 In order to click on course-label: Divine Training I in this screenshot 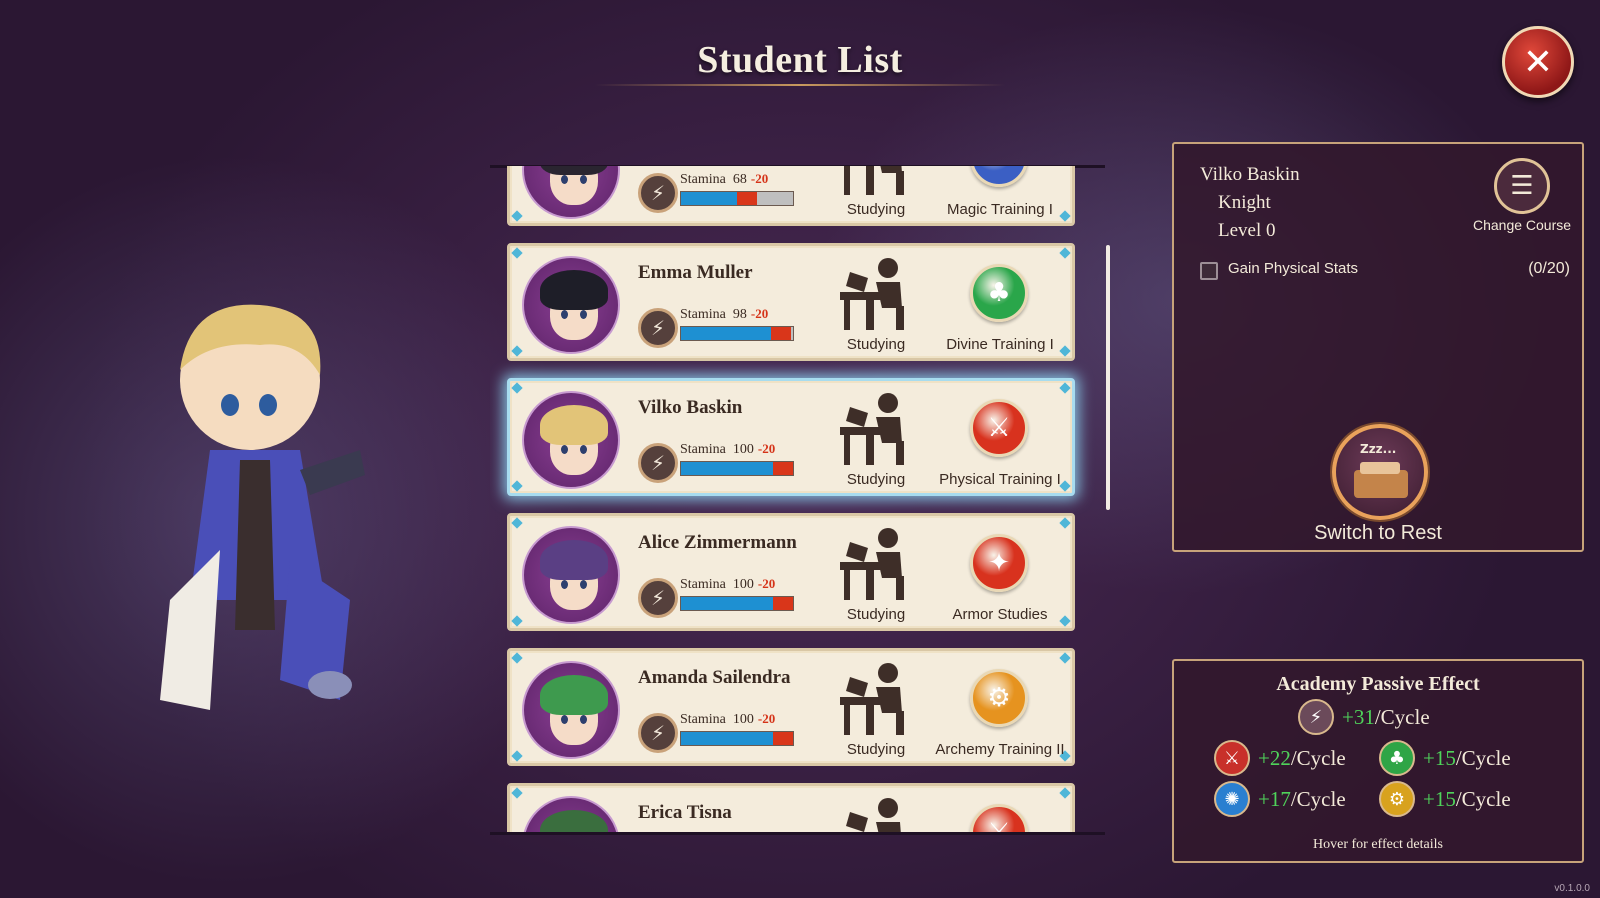, I will do `click(1000, 344)`.